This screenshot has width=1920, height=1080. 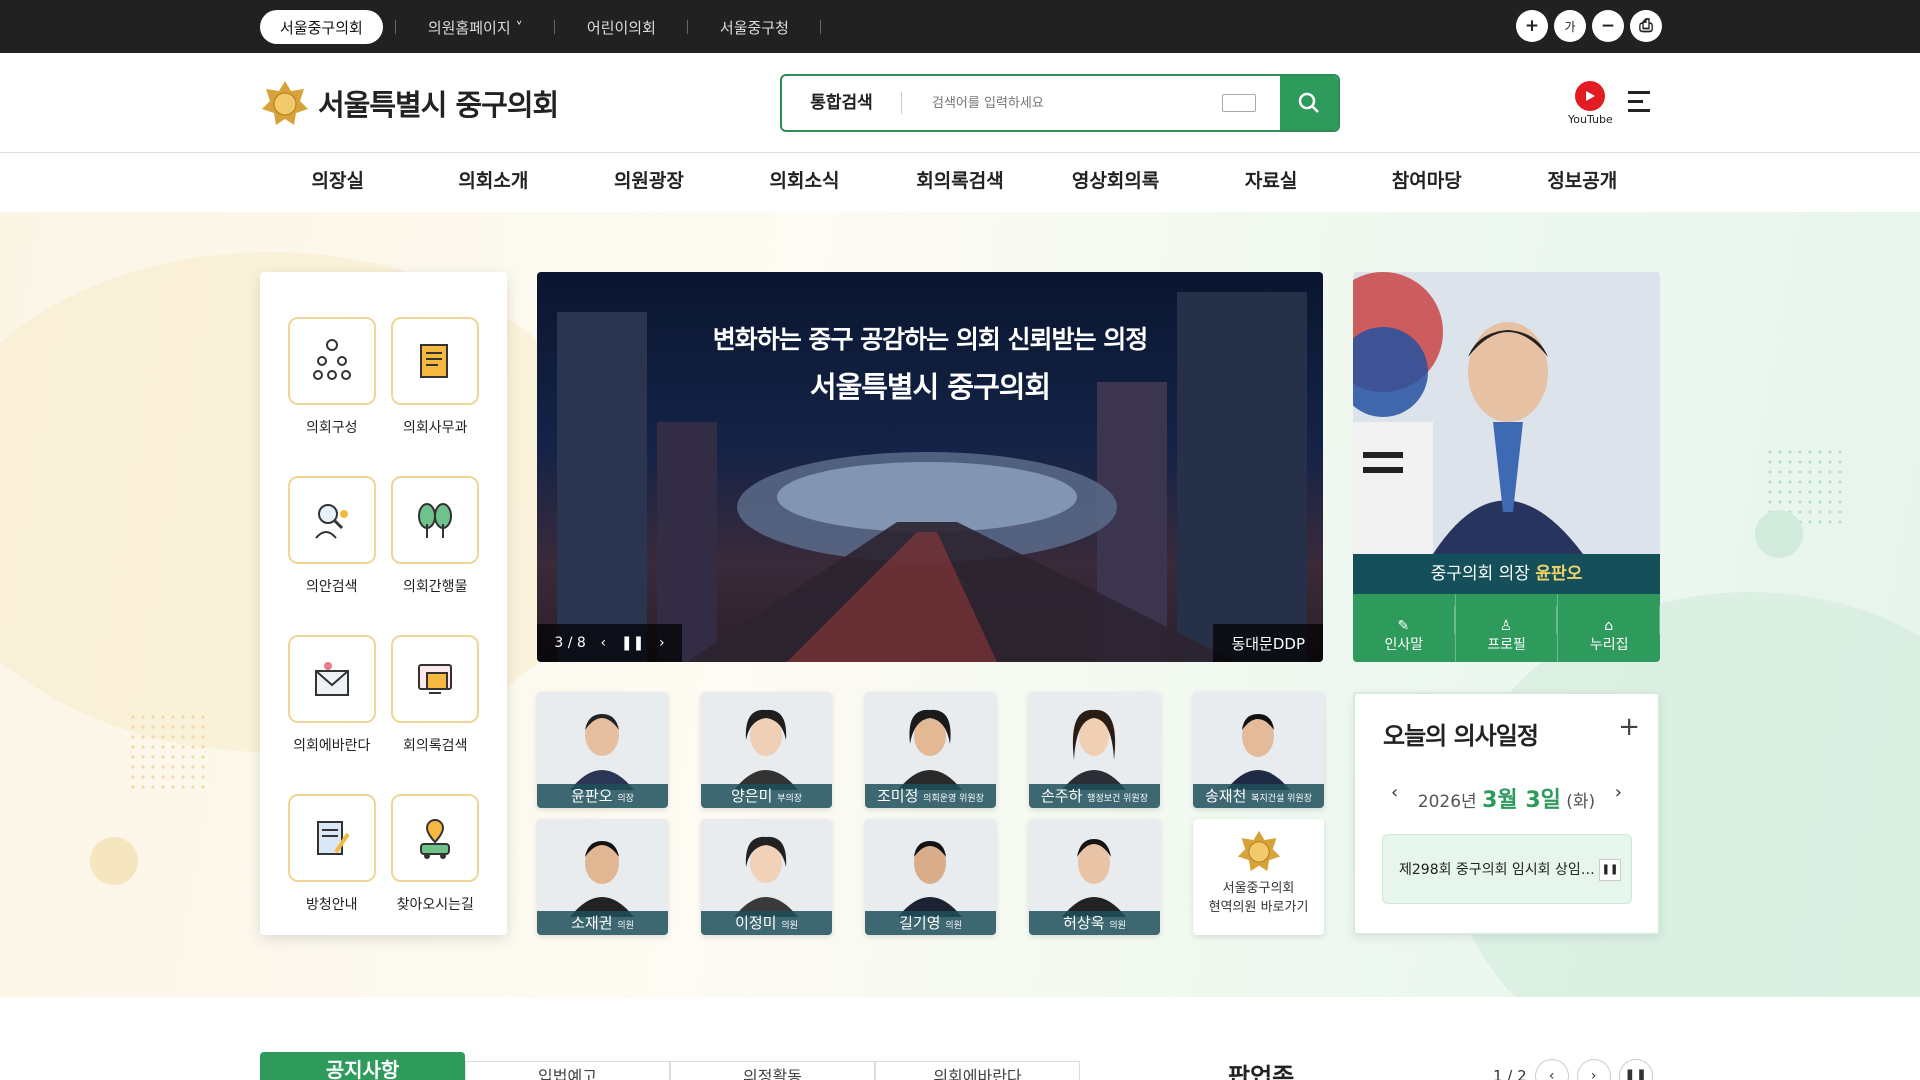 What do you see at coordinates (602, 796) in the screenshot?
I see `member-name: 윤판오 의장` at bounding box center [602, 796].